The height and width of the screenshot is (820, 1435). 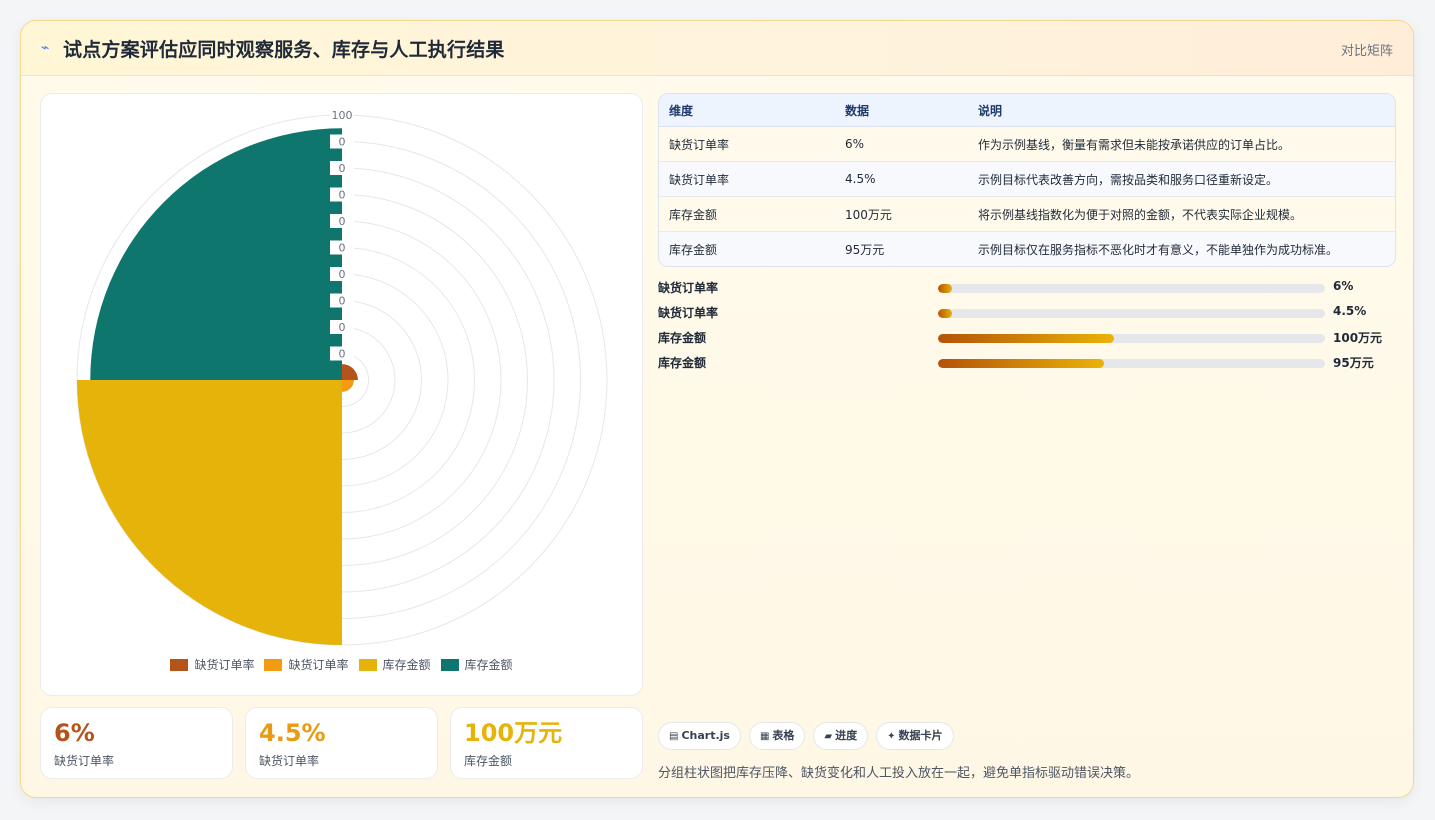 I want to click on kpi-card: 100万元库存金额, so click(x=546, y=743).